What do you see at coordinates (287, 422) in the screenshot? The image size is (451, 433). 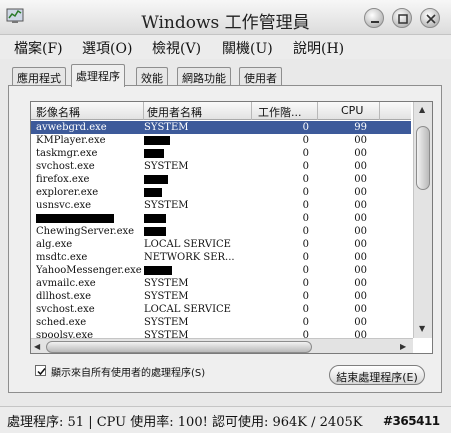 I see `status-commit-charge: 認可使用: 964K / 2405K` at bounding box center [287, 422].